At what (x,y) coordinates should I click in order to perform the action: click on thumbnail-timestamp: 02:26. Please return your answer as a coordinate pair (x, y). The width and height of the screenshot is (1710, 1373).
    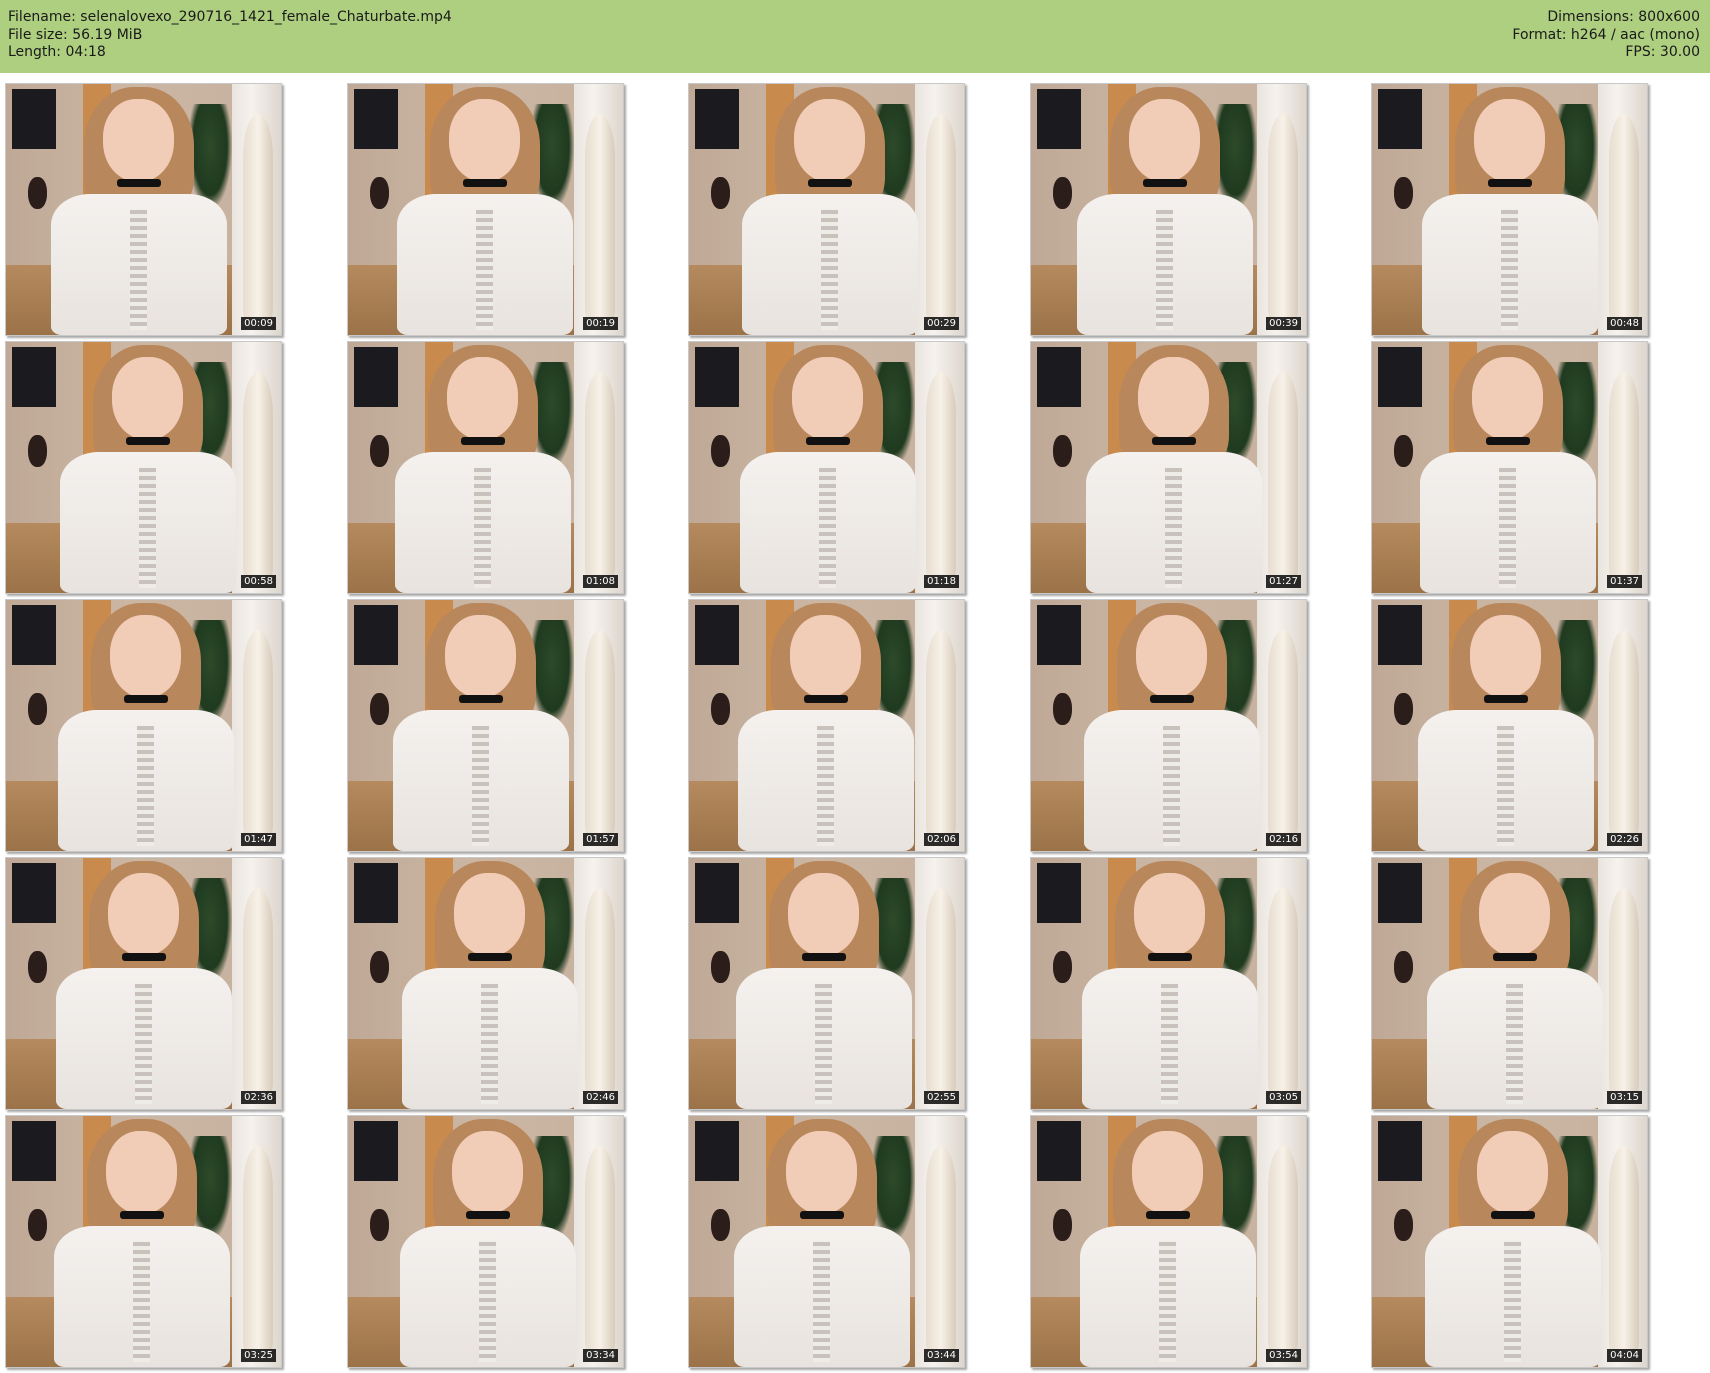
    Looking at the image, I should click on (1624, 839).